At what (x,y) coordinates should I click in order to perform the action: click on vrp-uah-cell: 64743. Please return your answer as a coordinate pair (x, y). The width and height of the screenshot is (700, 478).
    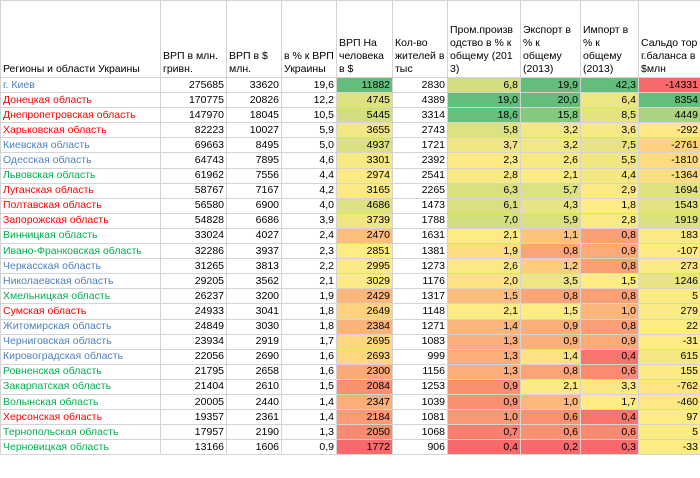
    Looking at the image, I should click on (193, 160).